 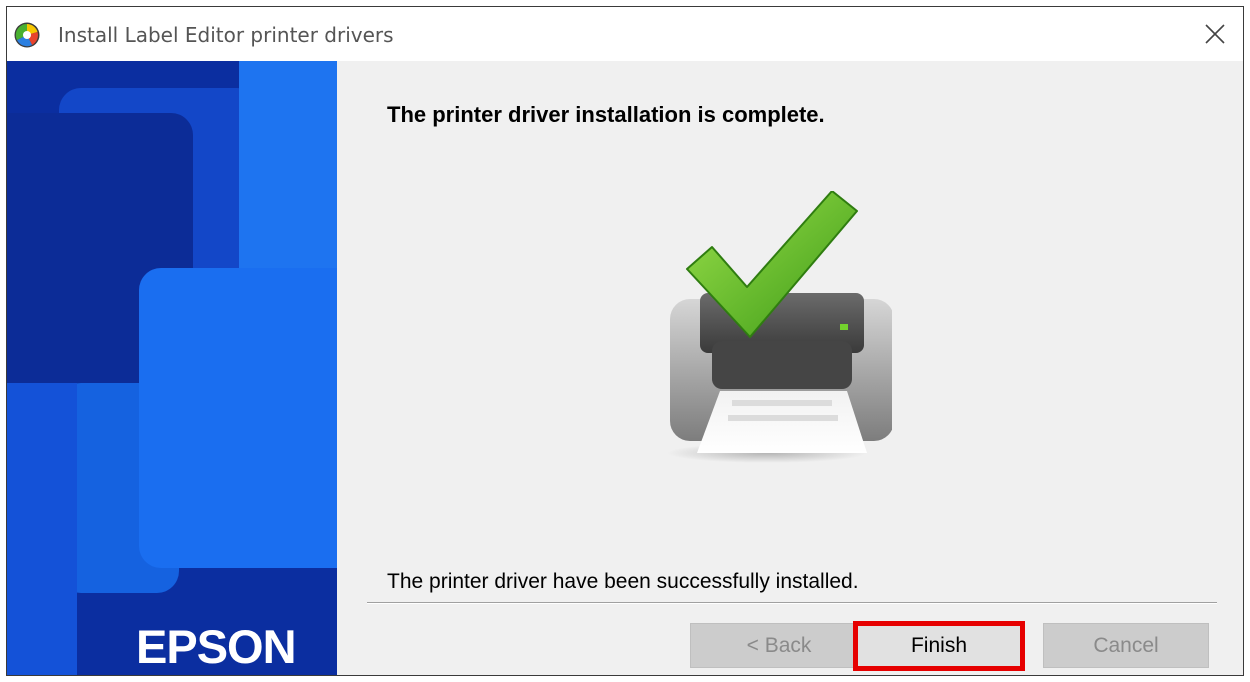 I want to click on back-button: < Back, so click(x=779, y=645).